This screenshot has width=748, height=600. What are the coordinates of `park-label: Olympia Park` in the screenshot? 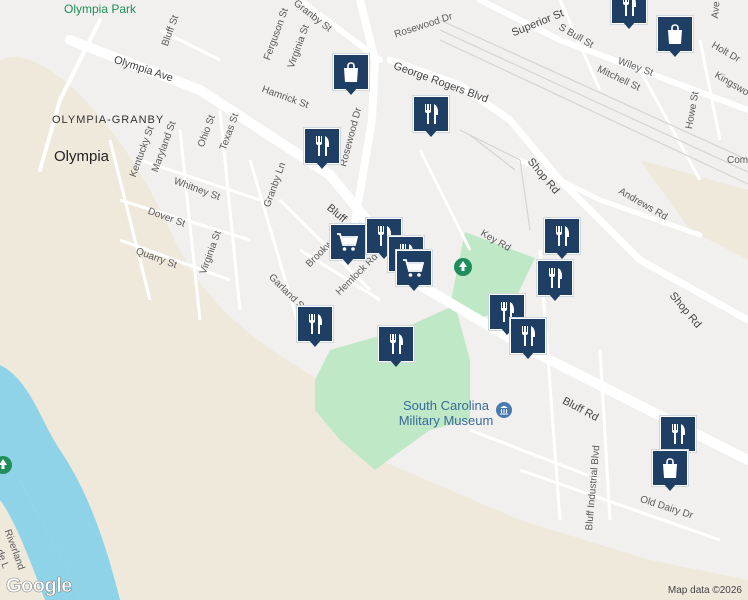 It's located at (100, 9).